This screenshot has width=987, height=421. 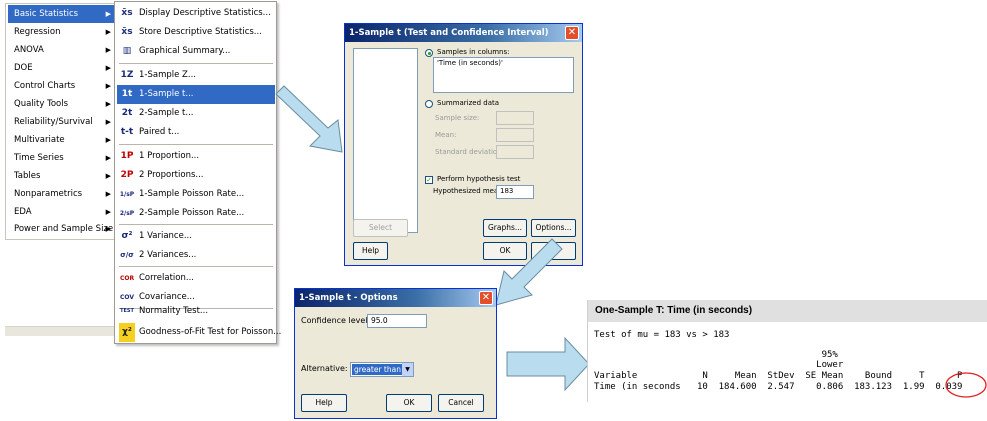 I want to click on menu-item-eda: EDA ▶, so click(x=61, y=212).